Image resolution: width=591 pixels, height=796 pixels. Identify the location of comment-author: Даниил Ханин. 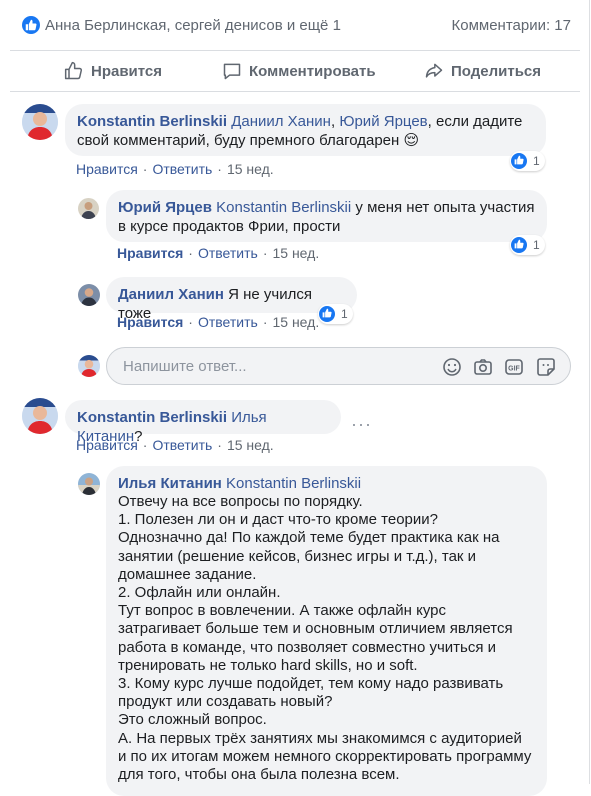
(171, 294).